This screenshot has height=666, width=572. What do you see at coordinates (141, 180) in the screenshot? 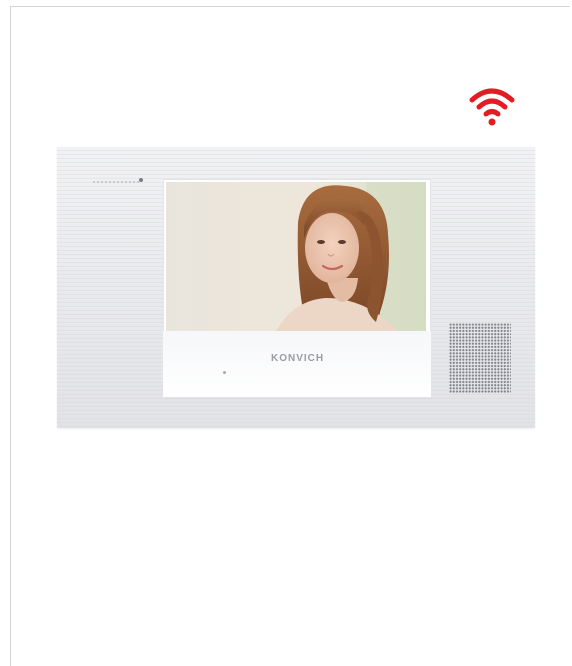
I see `status-led` at bounding box center [141, 180].